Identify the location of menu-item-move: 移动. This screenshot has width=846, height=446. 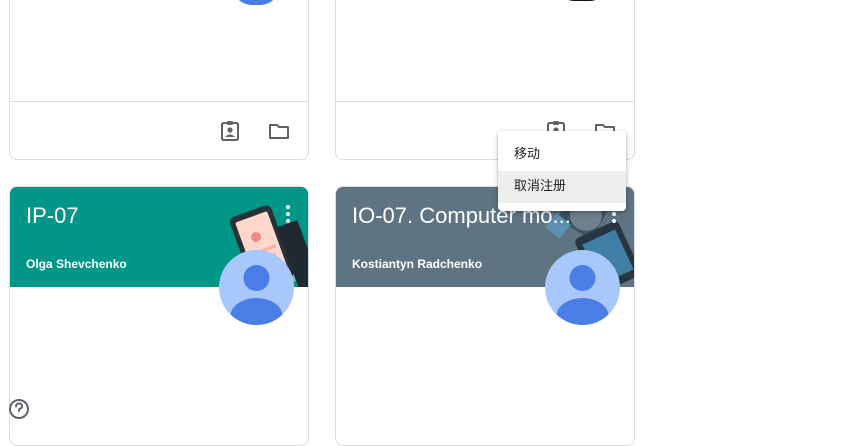
(562, 155).